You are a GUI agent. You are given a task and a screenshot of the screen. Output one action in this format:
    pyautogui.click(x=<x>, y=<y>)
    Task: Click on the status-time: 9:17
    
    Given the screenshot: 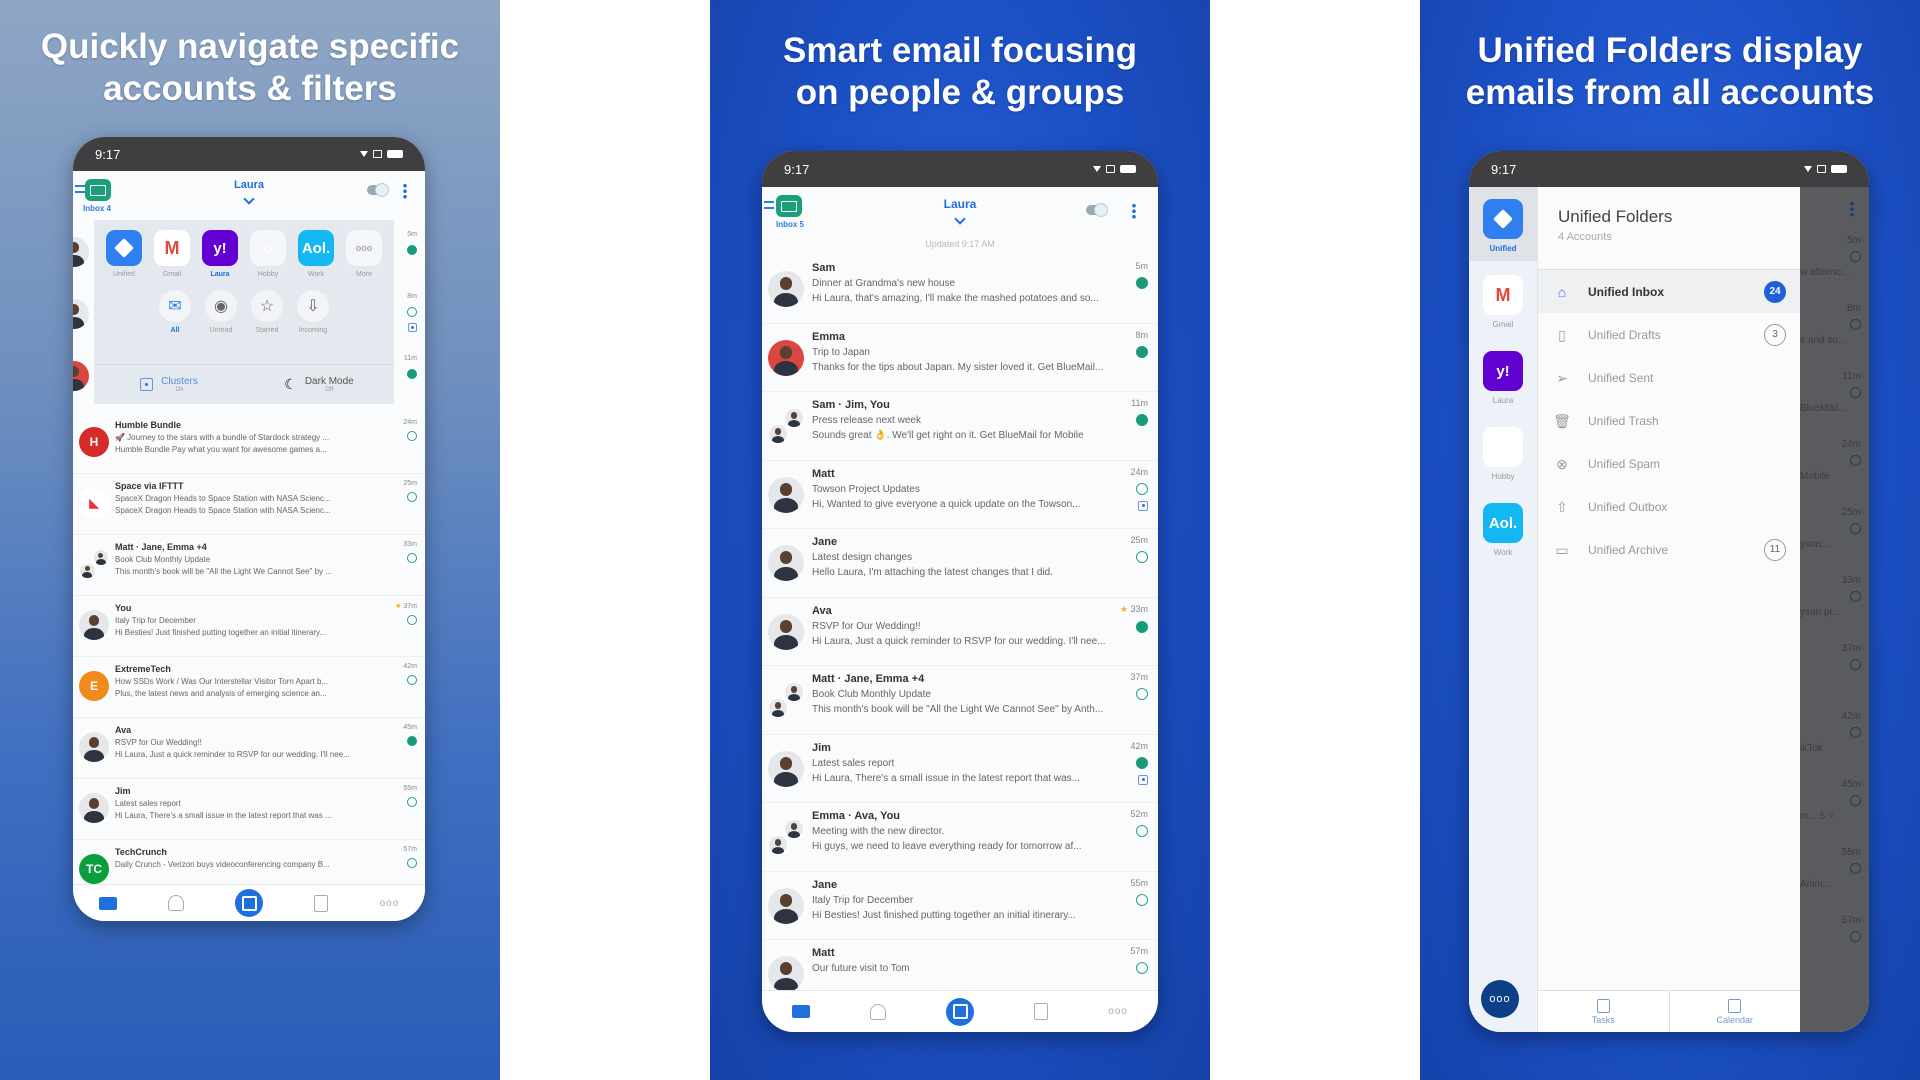 What is the action you would take?
    pyautogui.click(x=108, y=154)
    